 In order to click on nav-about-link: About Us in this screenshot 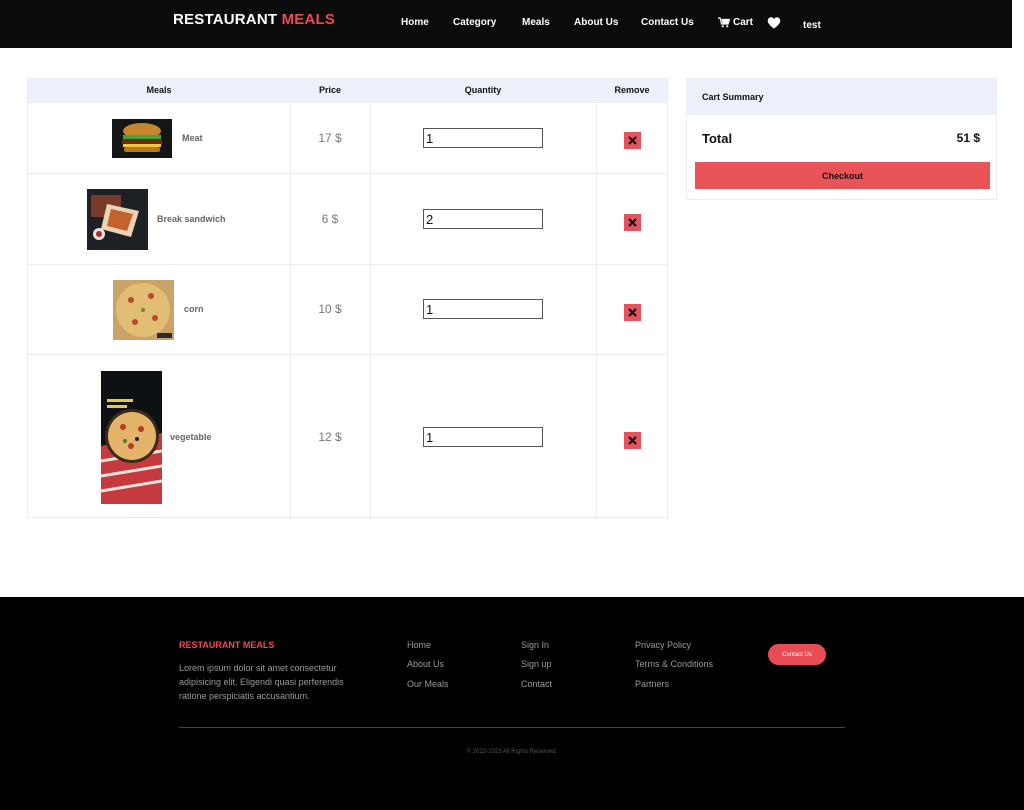, I will do `click(596, 22)`.